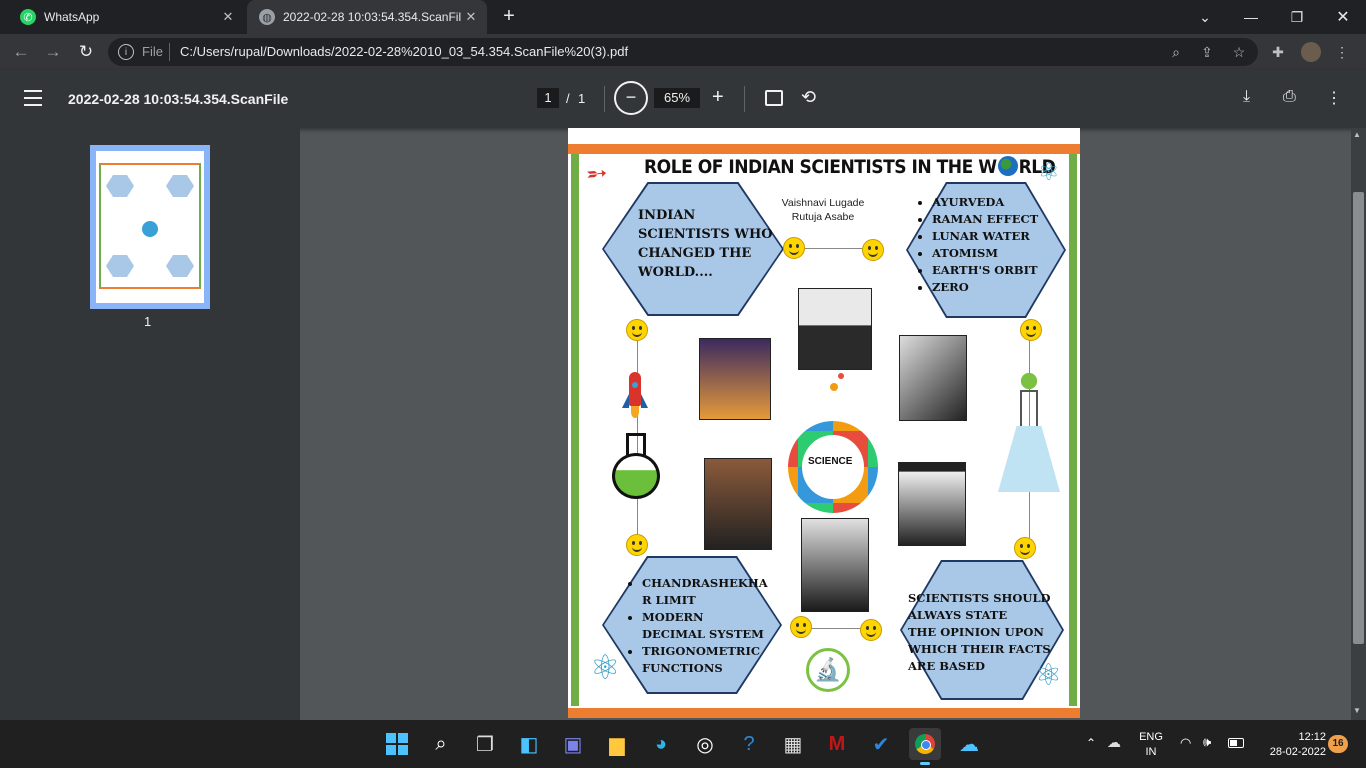 This screenshot has width=1366, height=768. What do you see at coordinates (1091, 743) in the screenshot?
I see `show-hidden-icons: ⌃` at bounding box center [1091, 743].